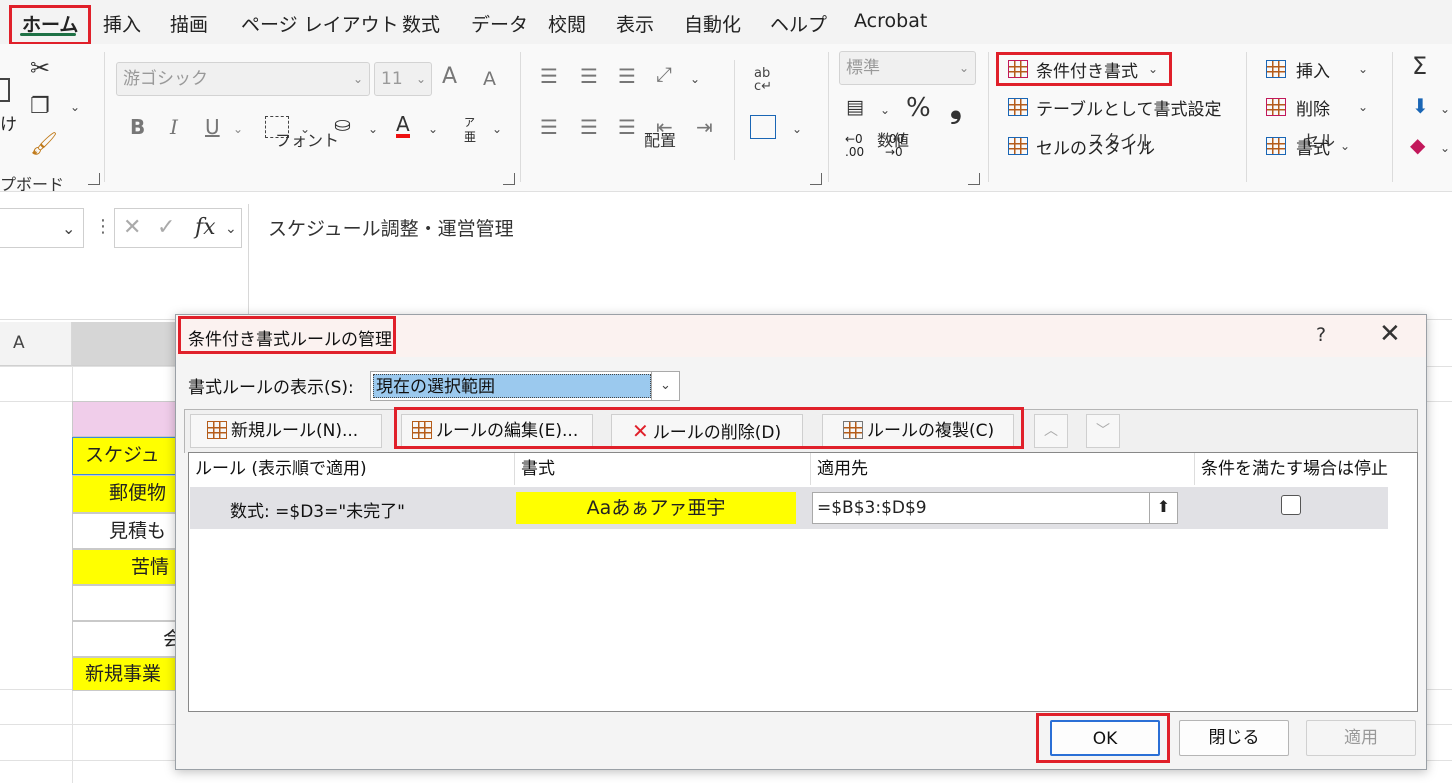 This screenshot has width=1452, height=783. Describe the element at coordinates (974, 179) in the screenshot. I see `number-launcher-icon` at that location.